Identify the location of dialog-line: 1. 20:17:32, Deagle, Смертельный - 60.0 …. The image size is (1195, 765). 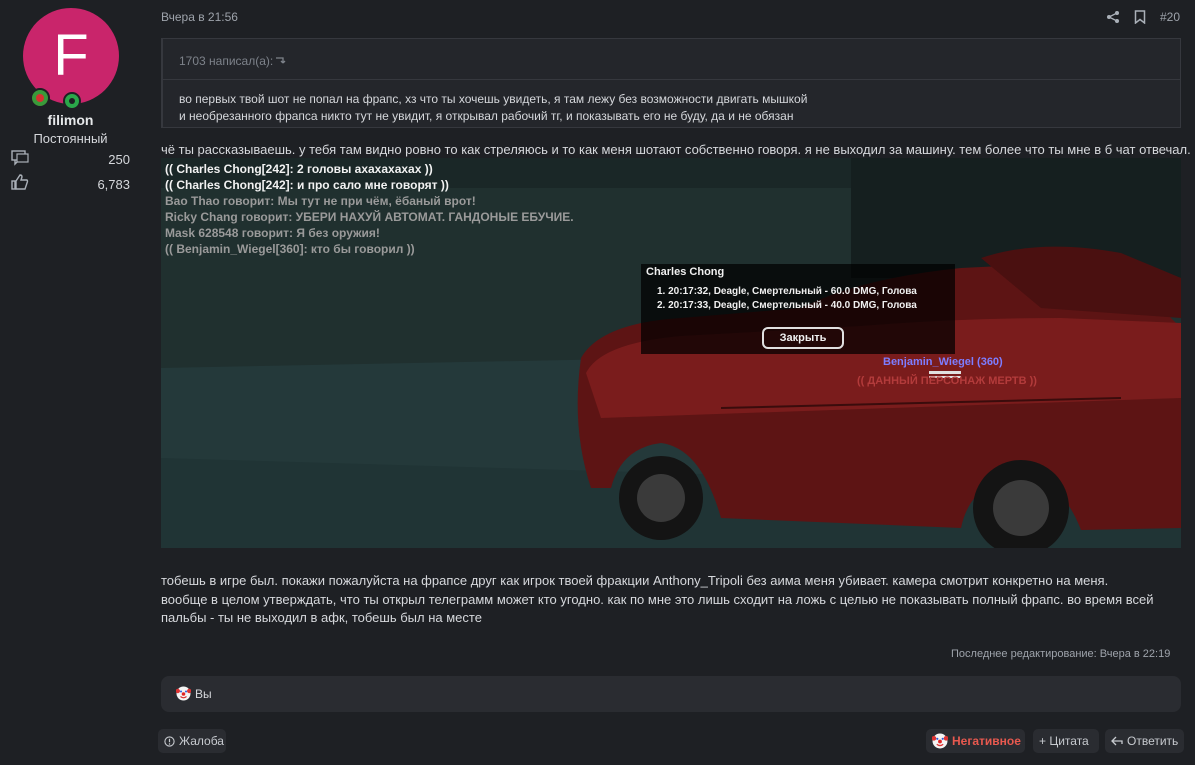
(787, 291).